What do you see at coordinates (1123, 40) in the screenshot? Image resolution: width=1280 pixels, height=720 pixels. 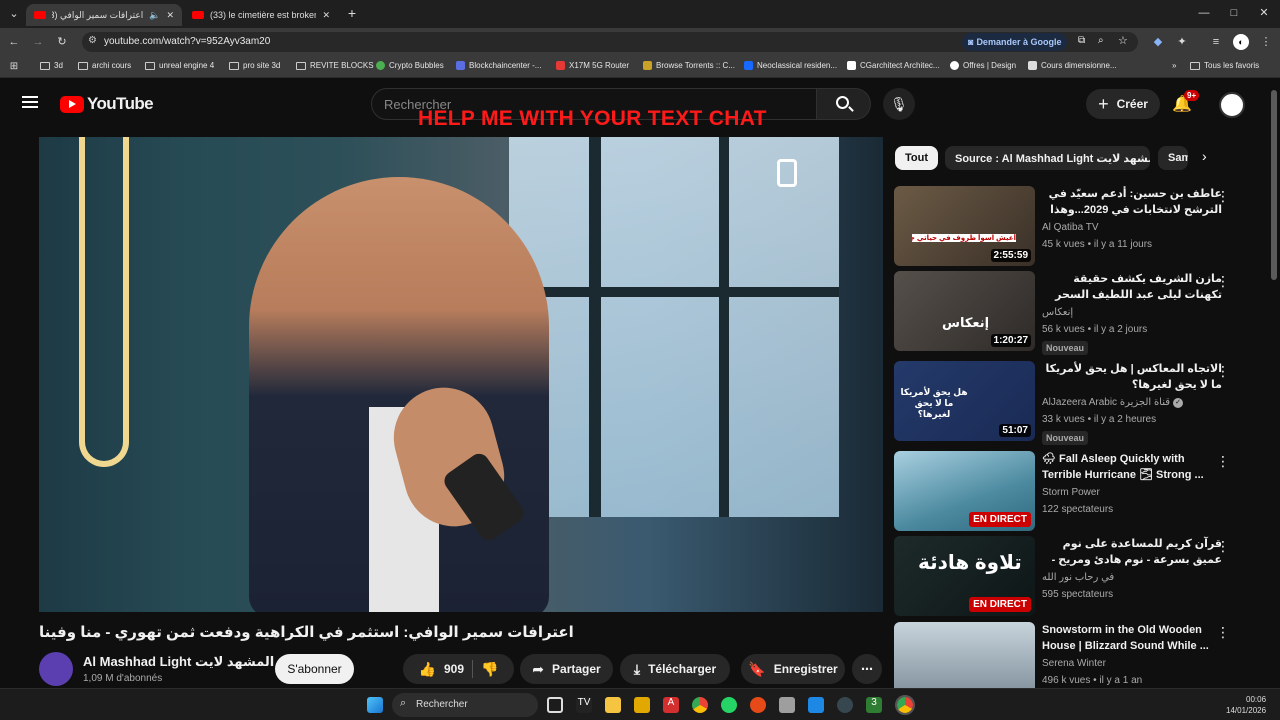 I see `bookmark-star-icon: ☆` at bounding box center [1123, 40].